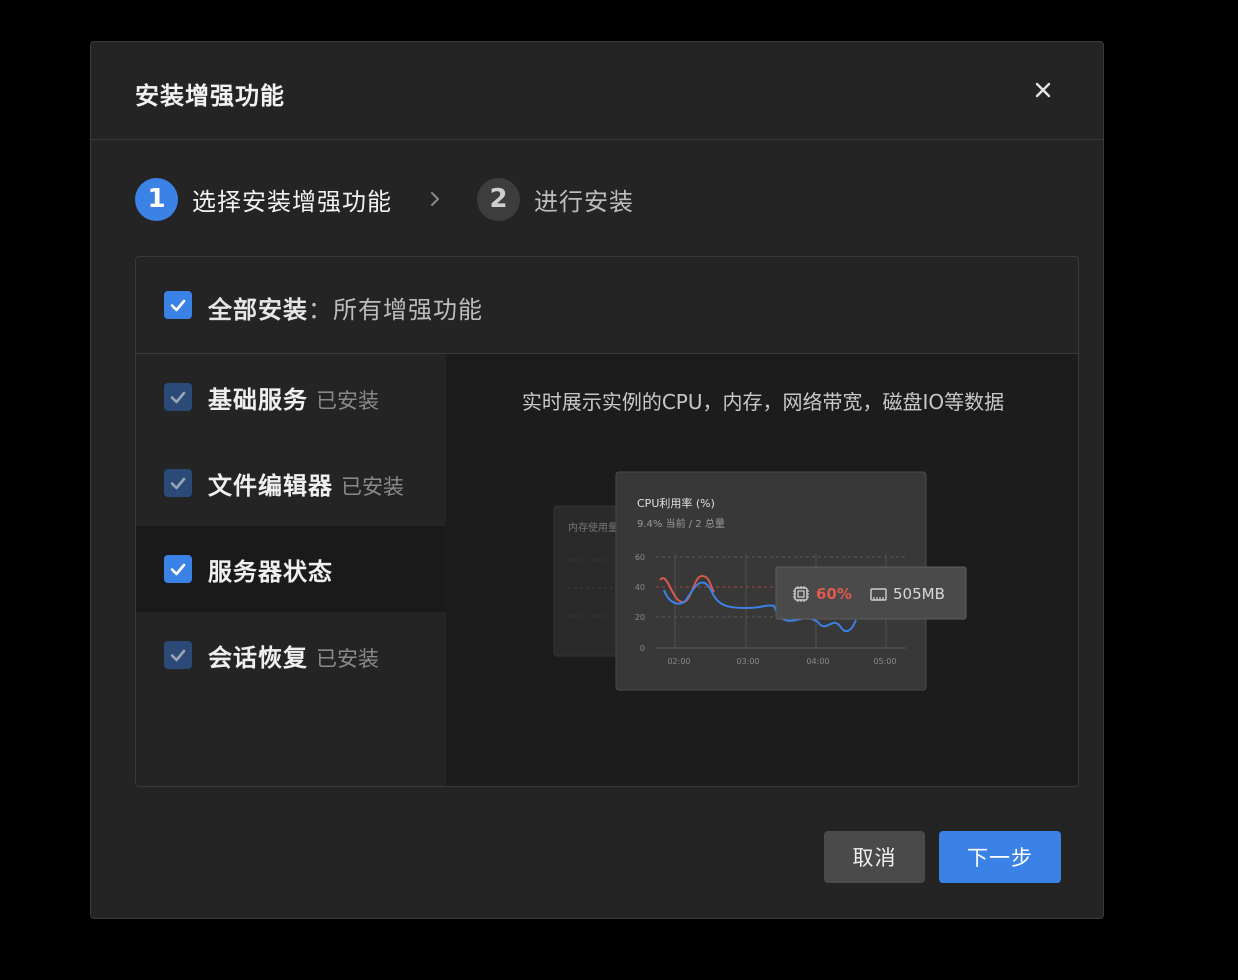  Describe the element at coordinates (640, 587) in the screenshot. I see `y-tick: 40` at that location.